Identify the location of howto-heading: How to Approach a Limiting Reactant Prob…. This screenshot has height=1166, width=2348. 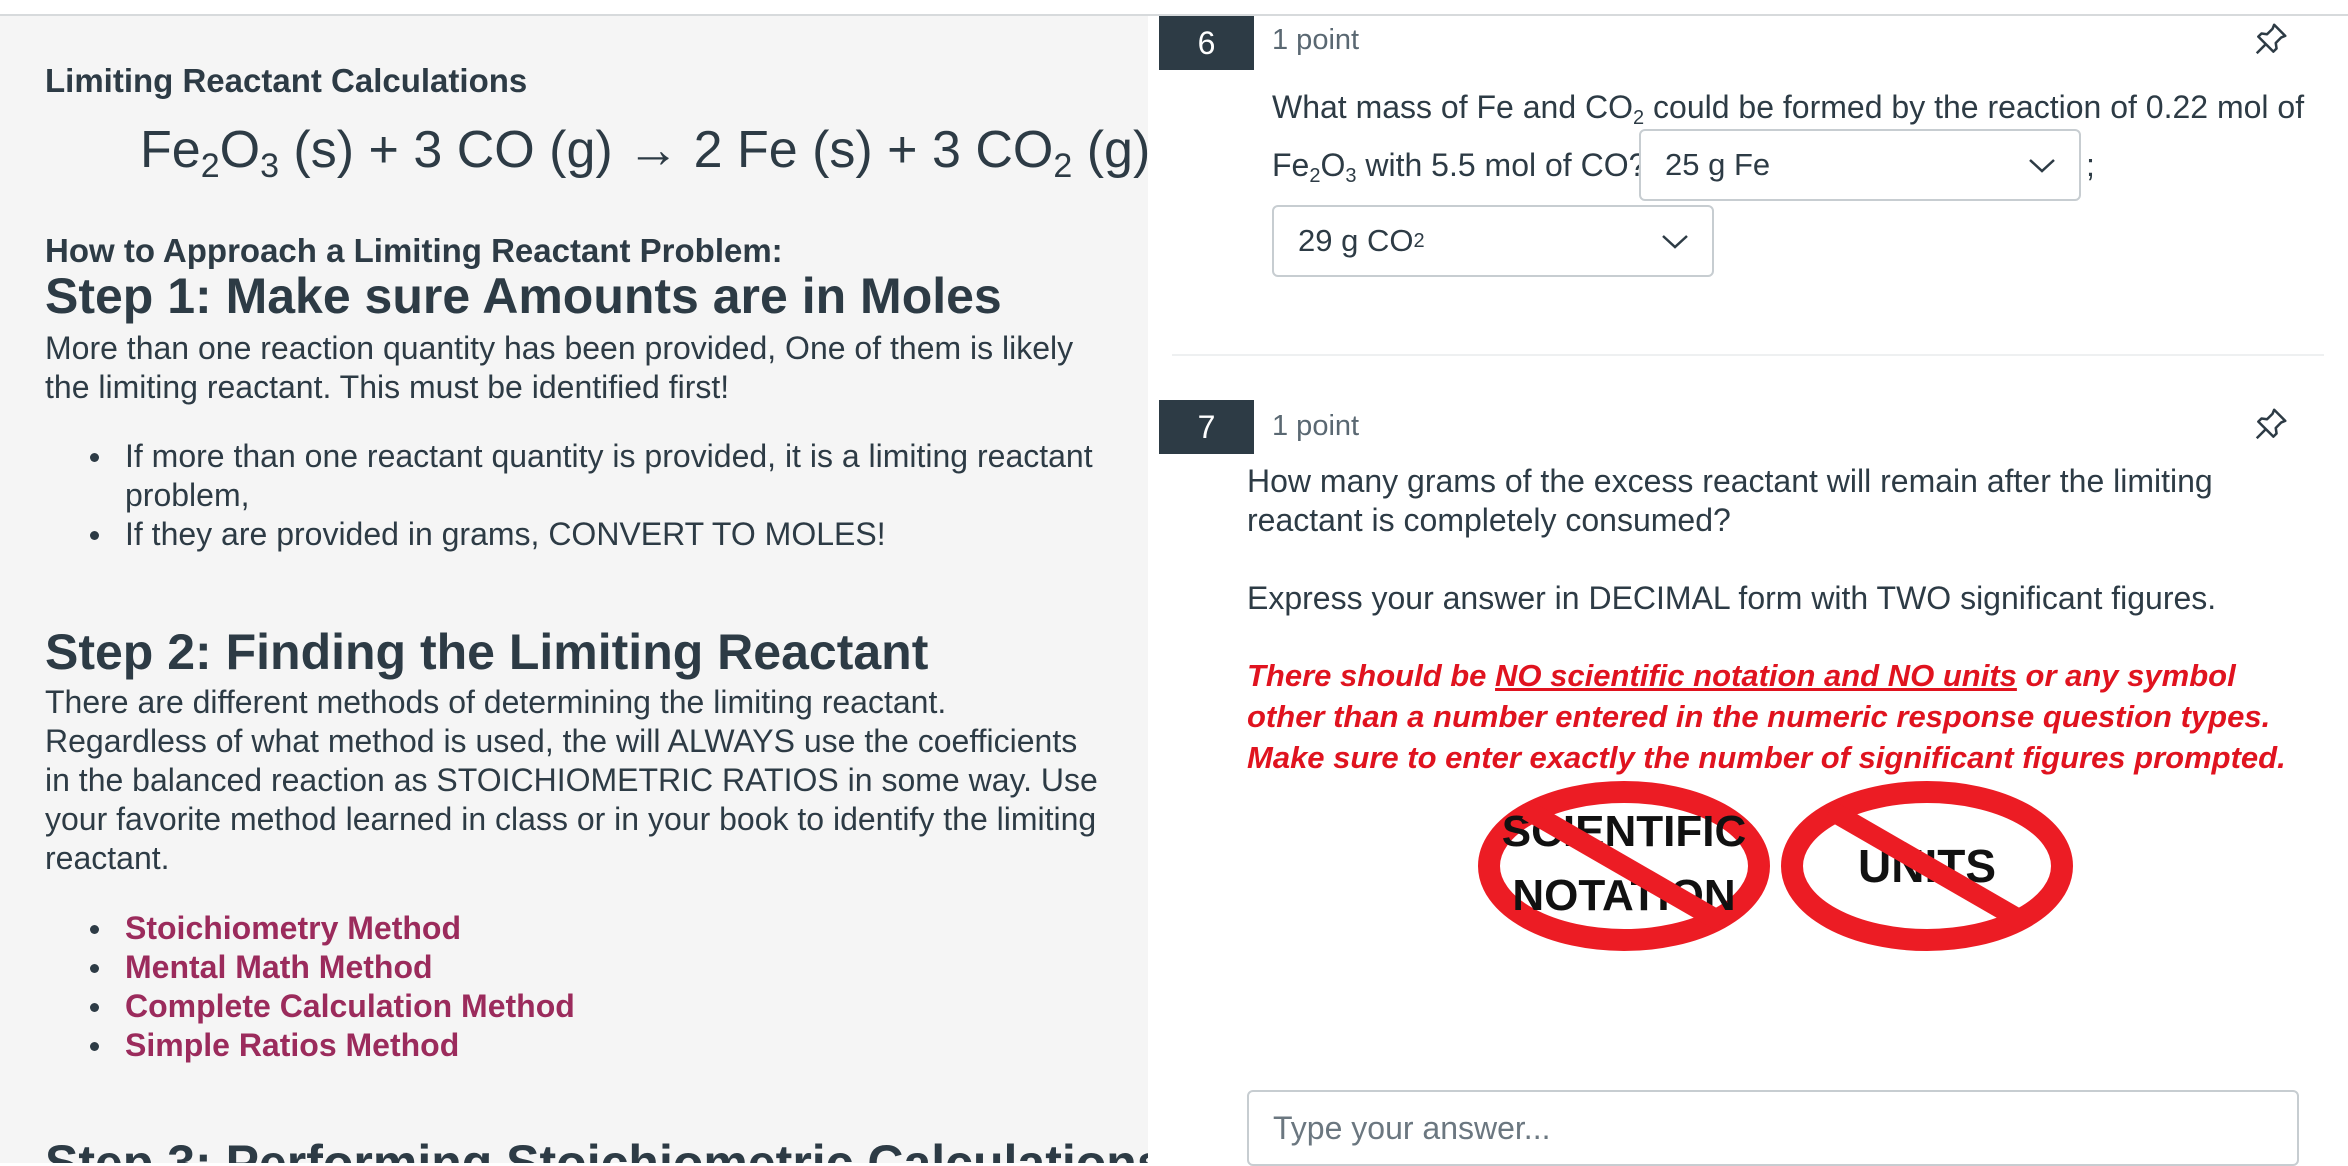
(414, 250).